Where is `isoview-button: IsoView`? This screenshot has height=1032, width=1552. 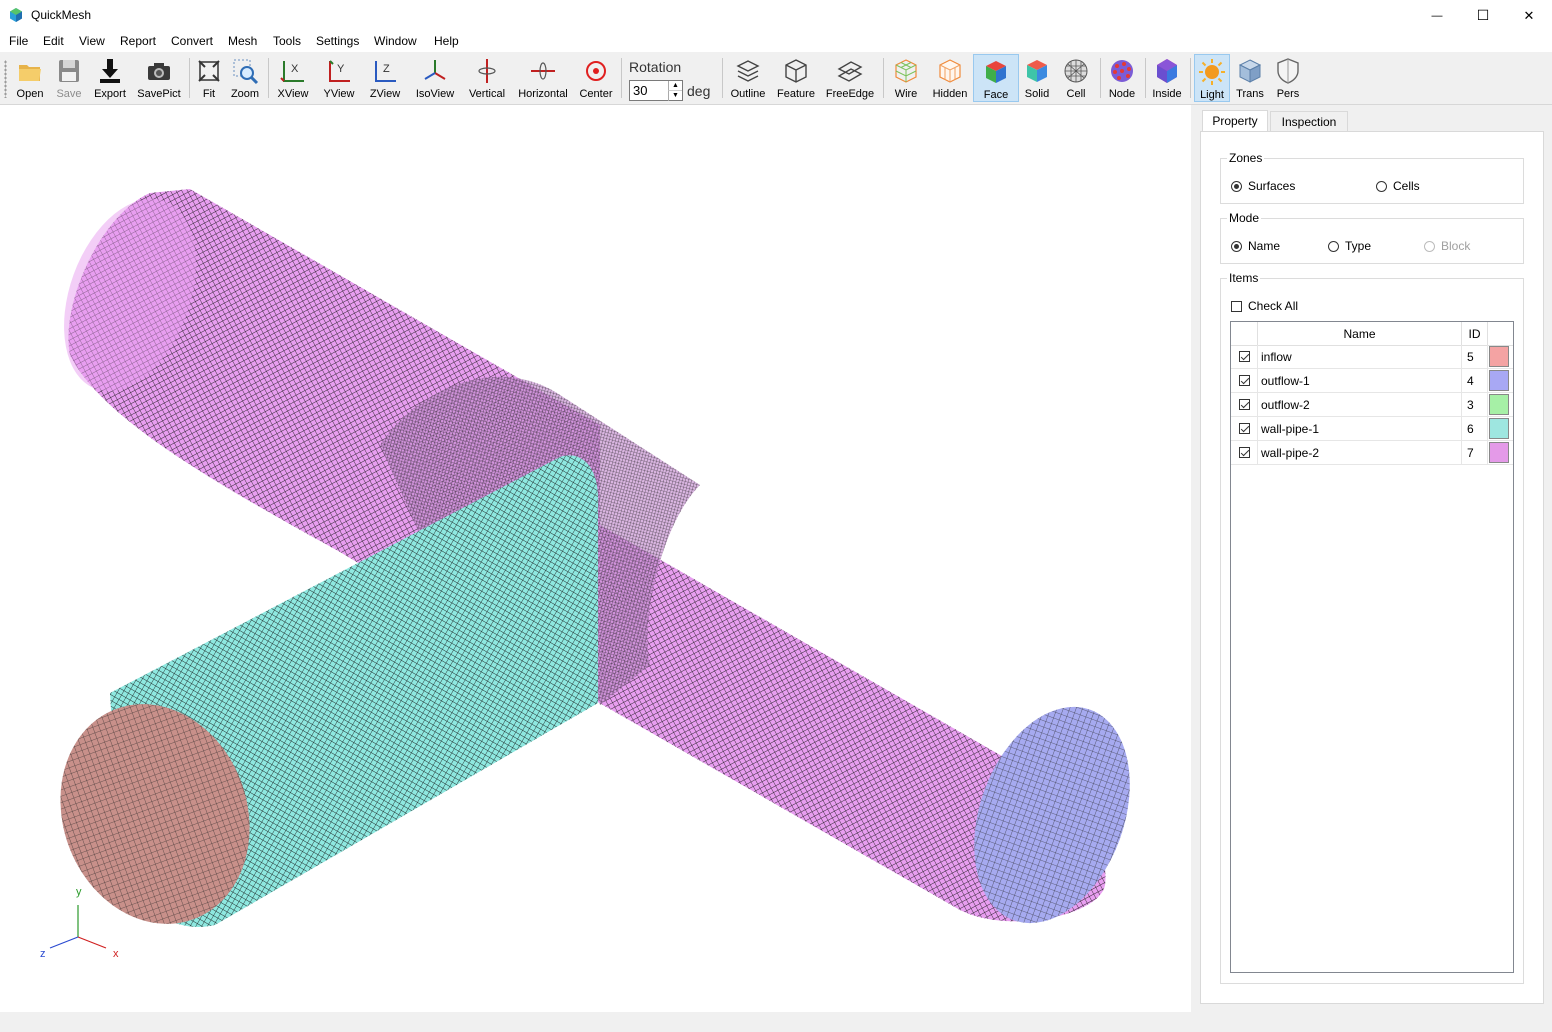
isoview-button: IsoView is located at coordinates (435, 78).